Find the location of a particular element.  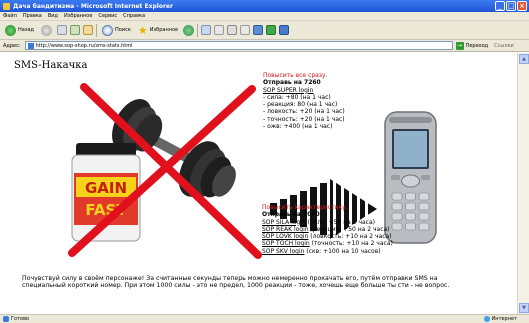

menu-help: Справка is located at coordinates (134, 16).